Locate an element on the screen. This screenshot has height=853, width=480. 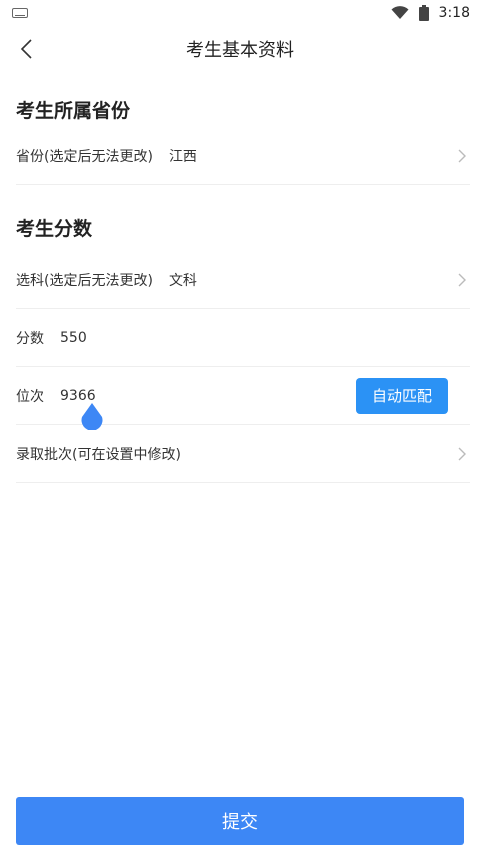
score-input: 550 is located at coordinates (73, 338).